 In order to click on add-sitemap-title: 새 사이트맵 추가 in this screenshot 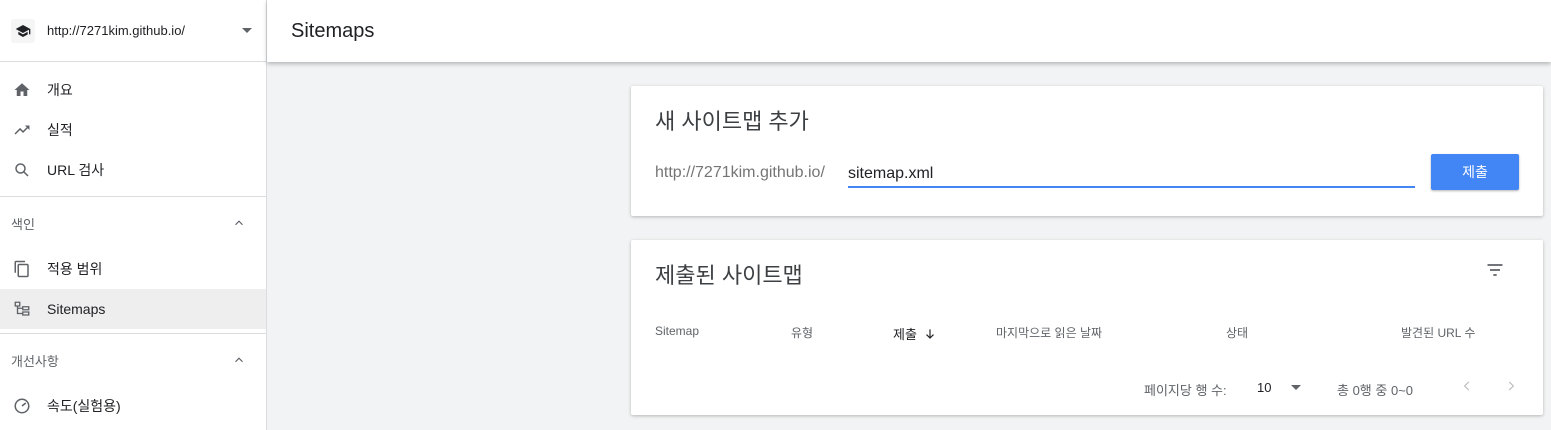, I will do `click(732, 121)`.